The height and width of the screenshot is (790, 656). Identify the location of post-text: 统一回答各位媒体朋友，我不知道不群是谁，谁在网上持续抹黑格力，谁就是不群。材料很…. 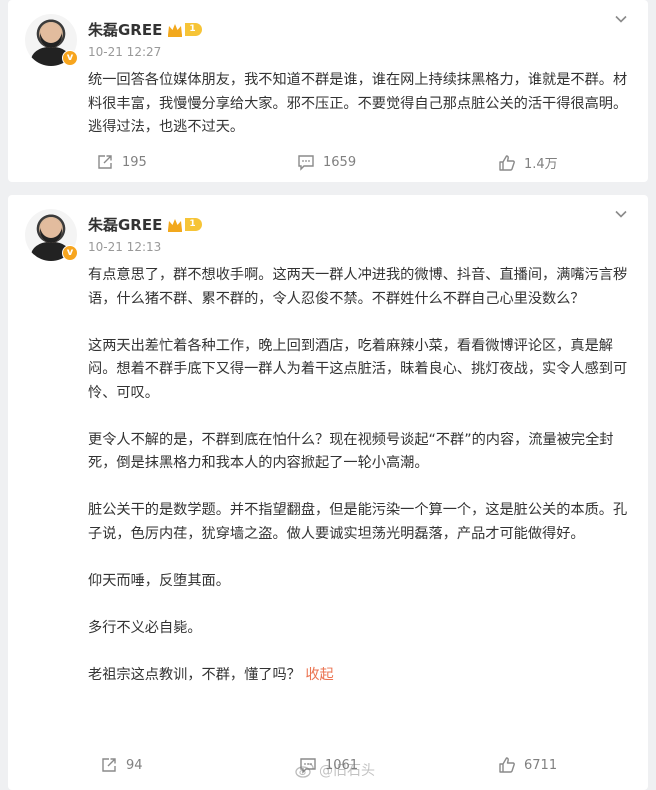
(360, 104).